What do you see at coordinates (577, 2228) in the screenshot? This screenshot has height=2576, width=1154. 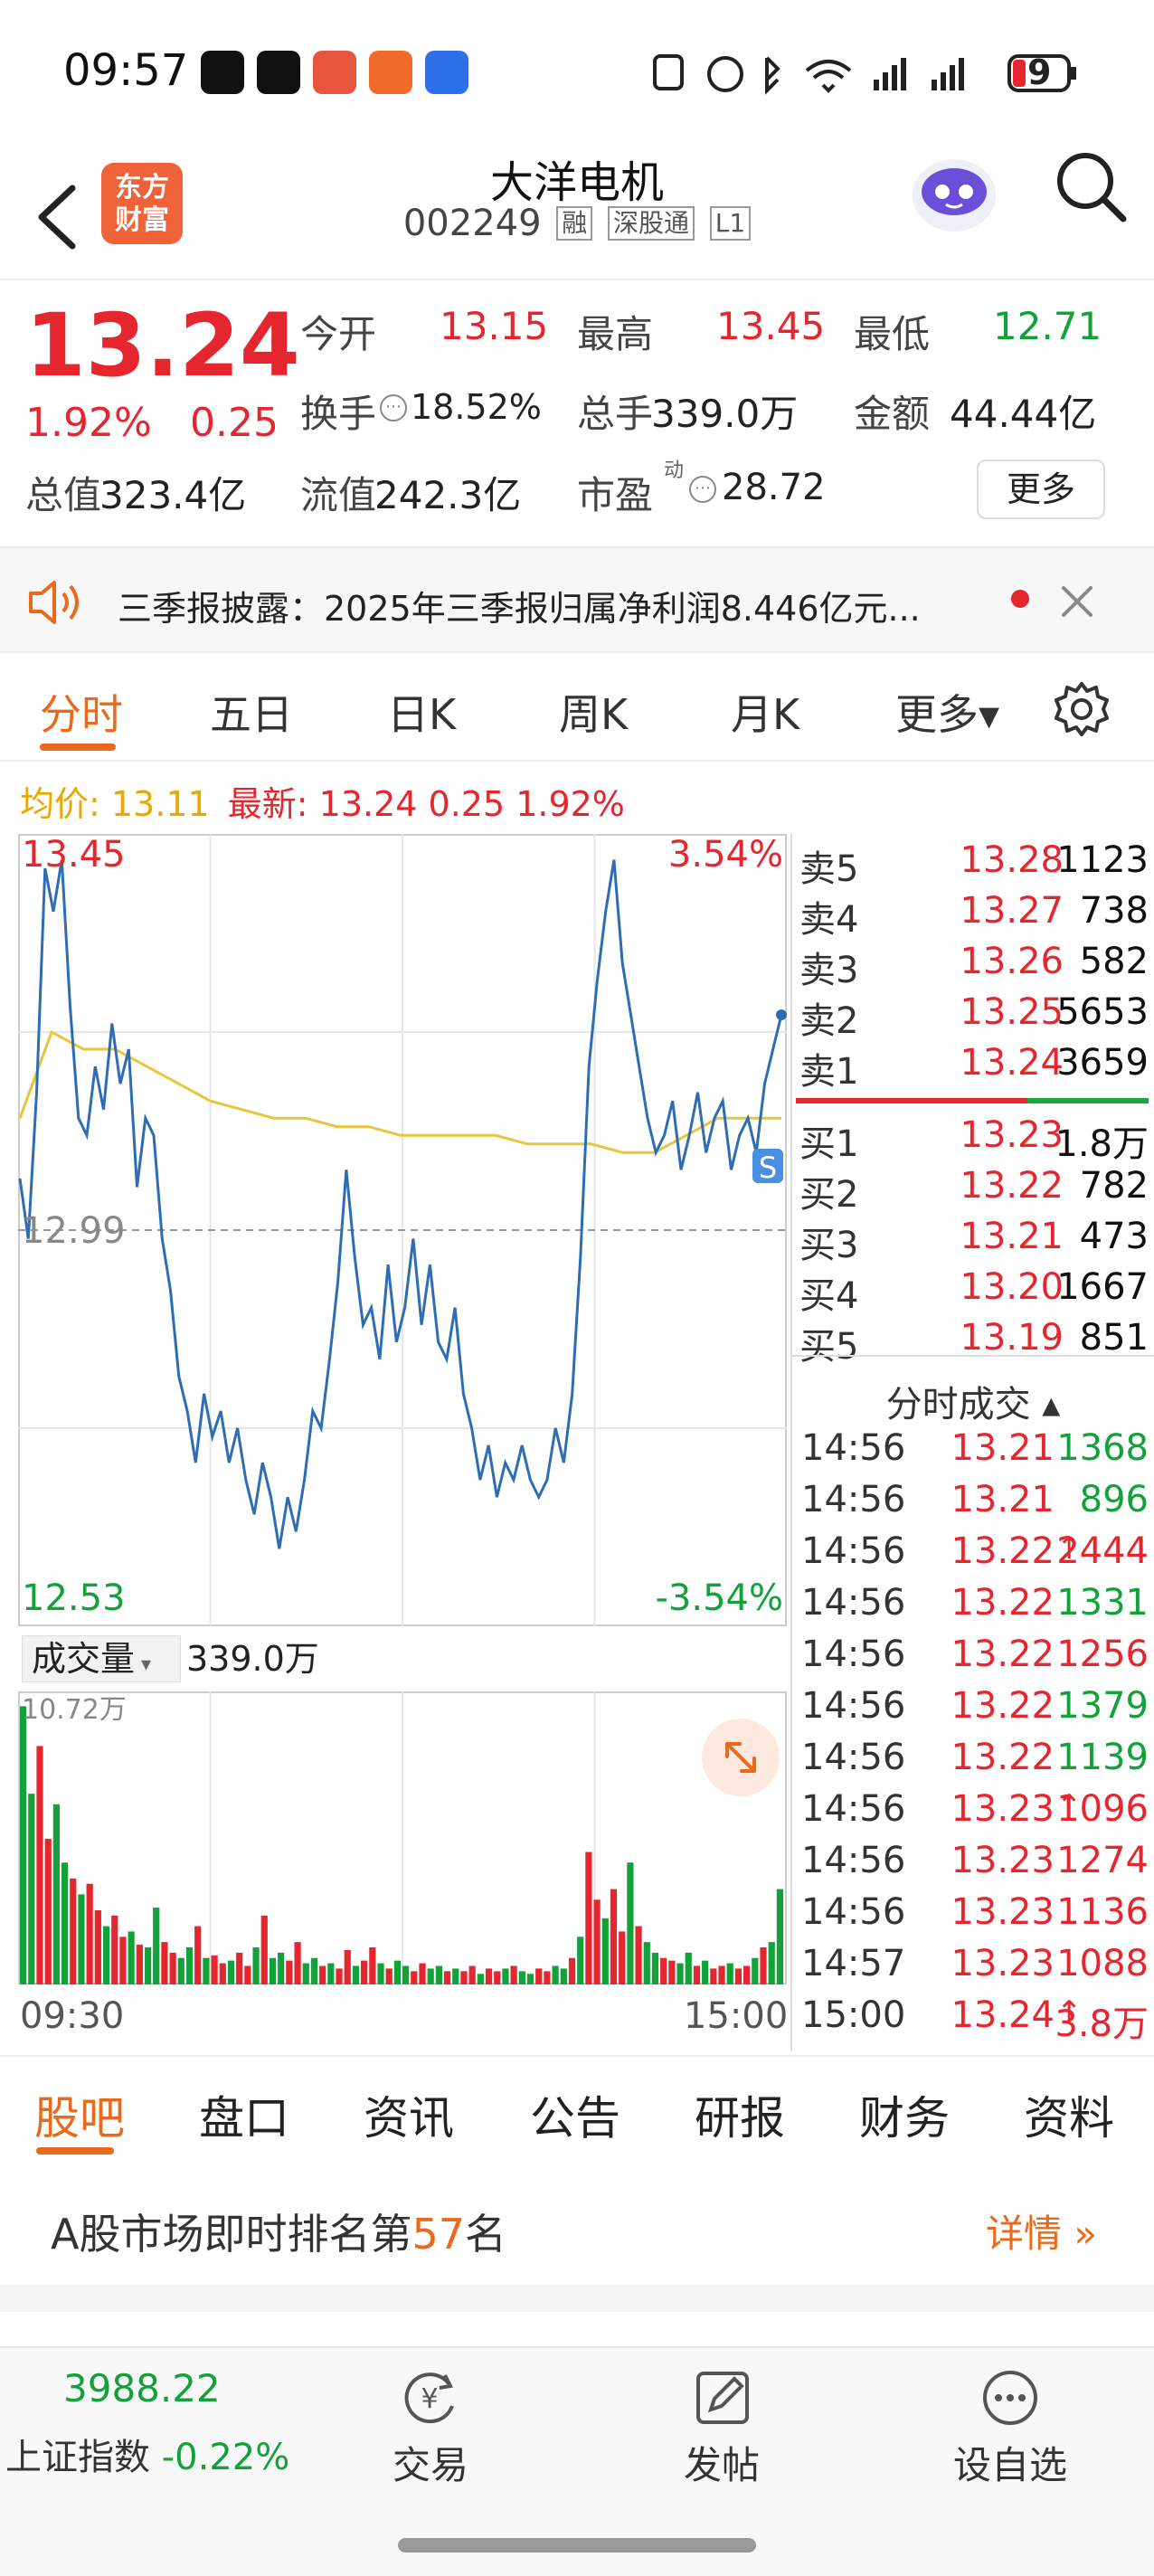 I see `ranking-row: A股市场即时排名第57名 详情 »` at bounding box center [577, 2228].